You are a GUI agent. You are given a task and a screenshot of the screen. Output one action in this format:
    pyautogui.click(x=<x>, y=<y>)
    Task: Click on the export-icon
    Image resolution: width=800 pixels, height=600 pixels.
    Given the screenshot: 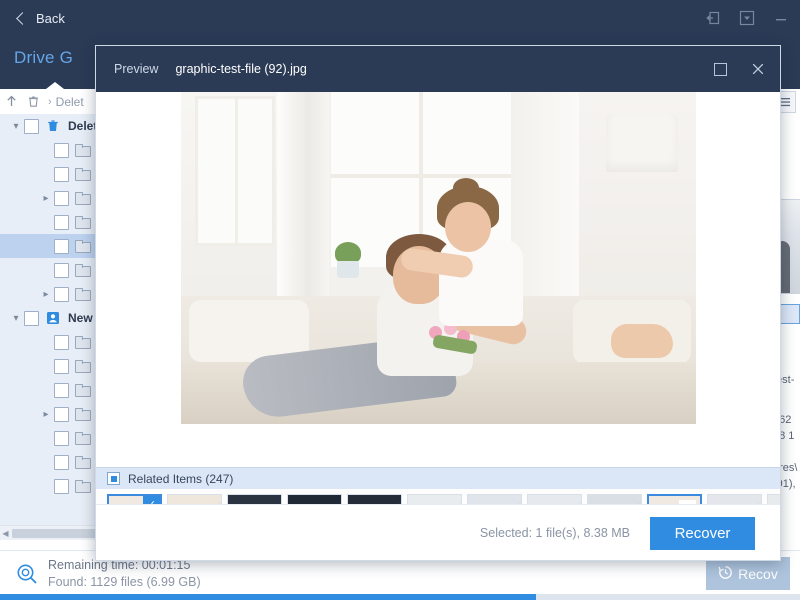 What is the action you would take?
    pyautogui.click(x=713, y=18)
    